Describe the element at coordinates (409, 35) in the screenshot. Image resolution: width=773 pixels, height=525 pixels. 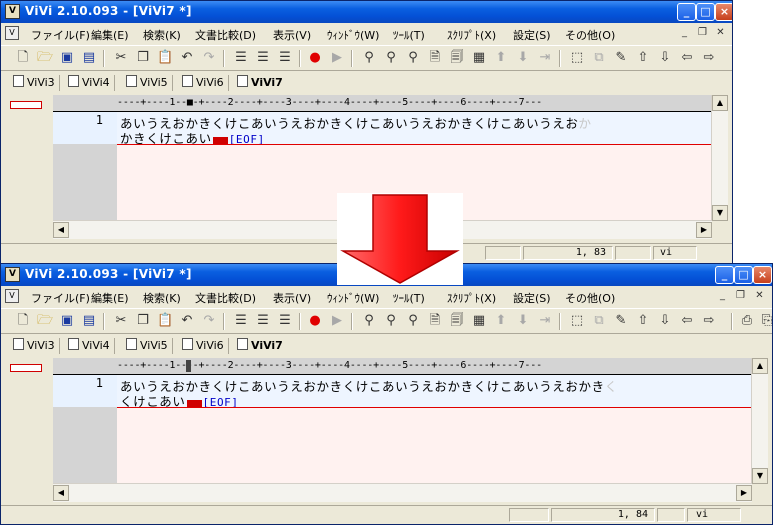
I see `menu-tools: ﾂｰﾙ(T)` at that location.